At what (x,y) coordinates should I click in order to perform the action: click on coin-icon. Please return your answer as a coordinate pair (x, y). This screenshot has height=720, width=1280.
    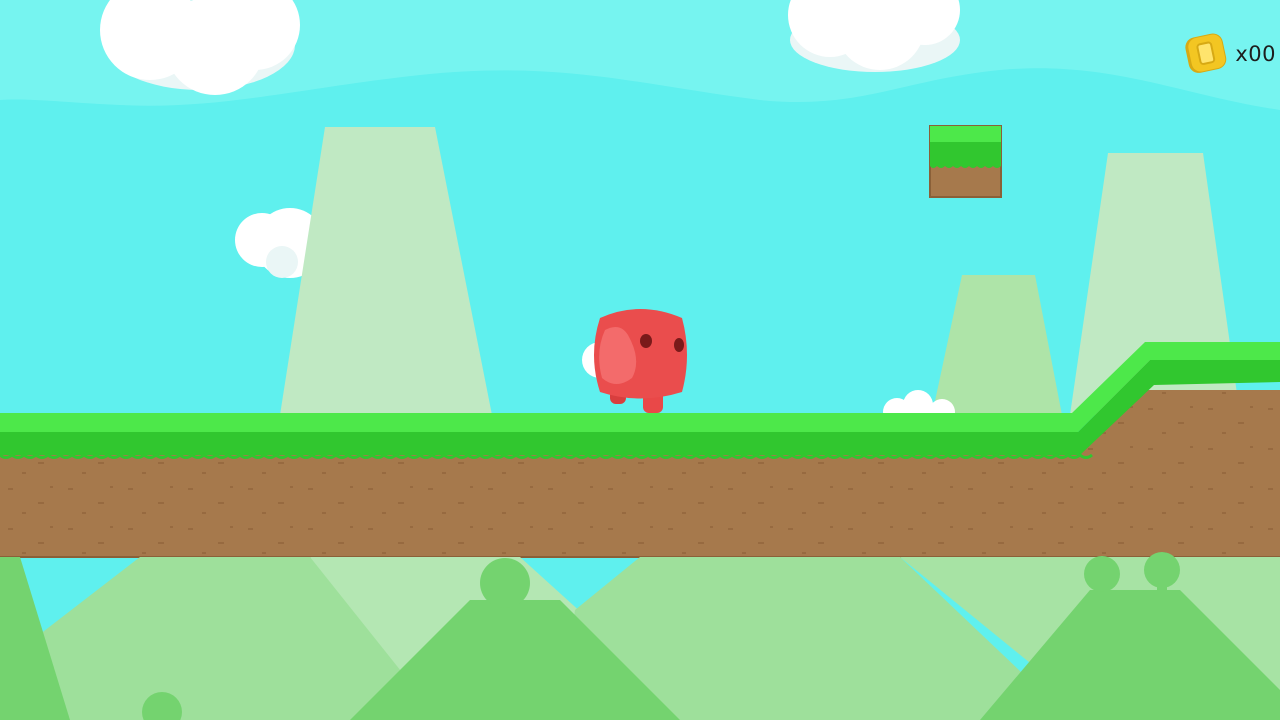
    Looking at the image, I should click on (1206, 53).